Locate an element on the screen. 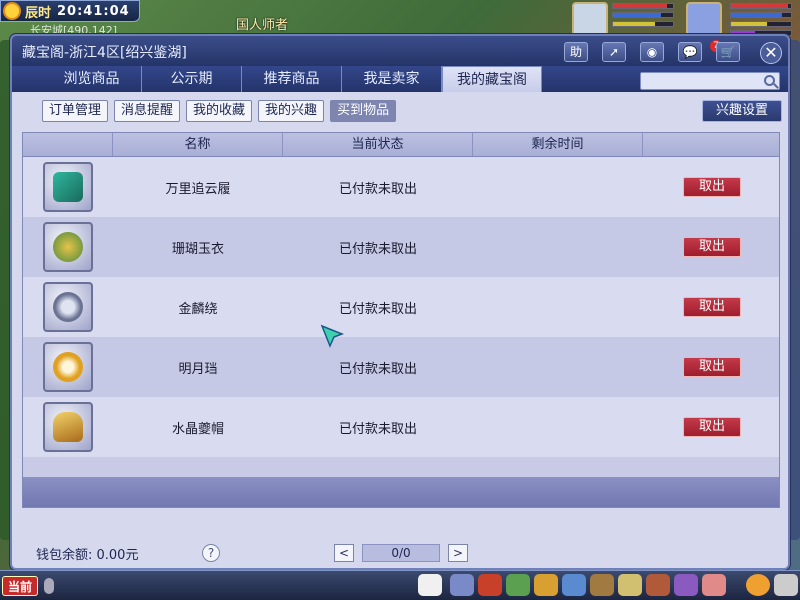 The height and width of the screenshot is (600, 800). wallet-balance: 钱包余额: 0.00元 is located at coordinates (87, 555).